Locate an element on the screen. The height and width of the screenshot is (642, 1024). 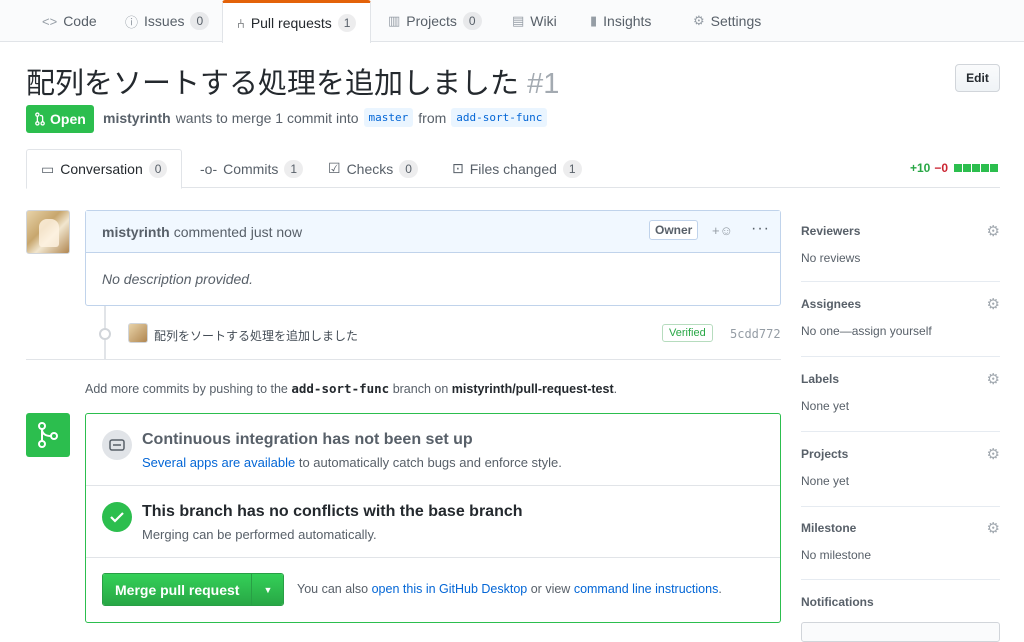
merge-button-group: Merge pull request ▼ is located at coordinates (193, 589).